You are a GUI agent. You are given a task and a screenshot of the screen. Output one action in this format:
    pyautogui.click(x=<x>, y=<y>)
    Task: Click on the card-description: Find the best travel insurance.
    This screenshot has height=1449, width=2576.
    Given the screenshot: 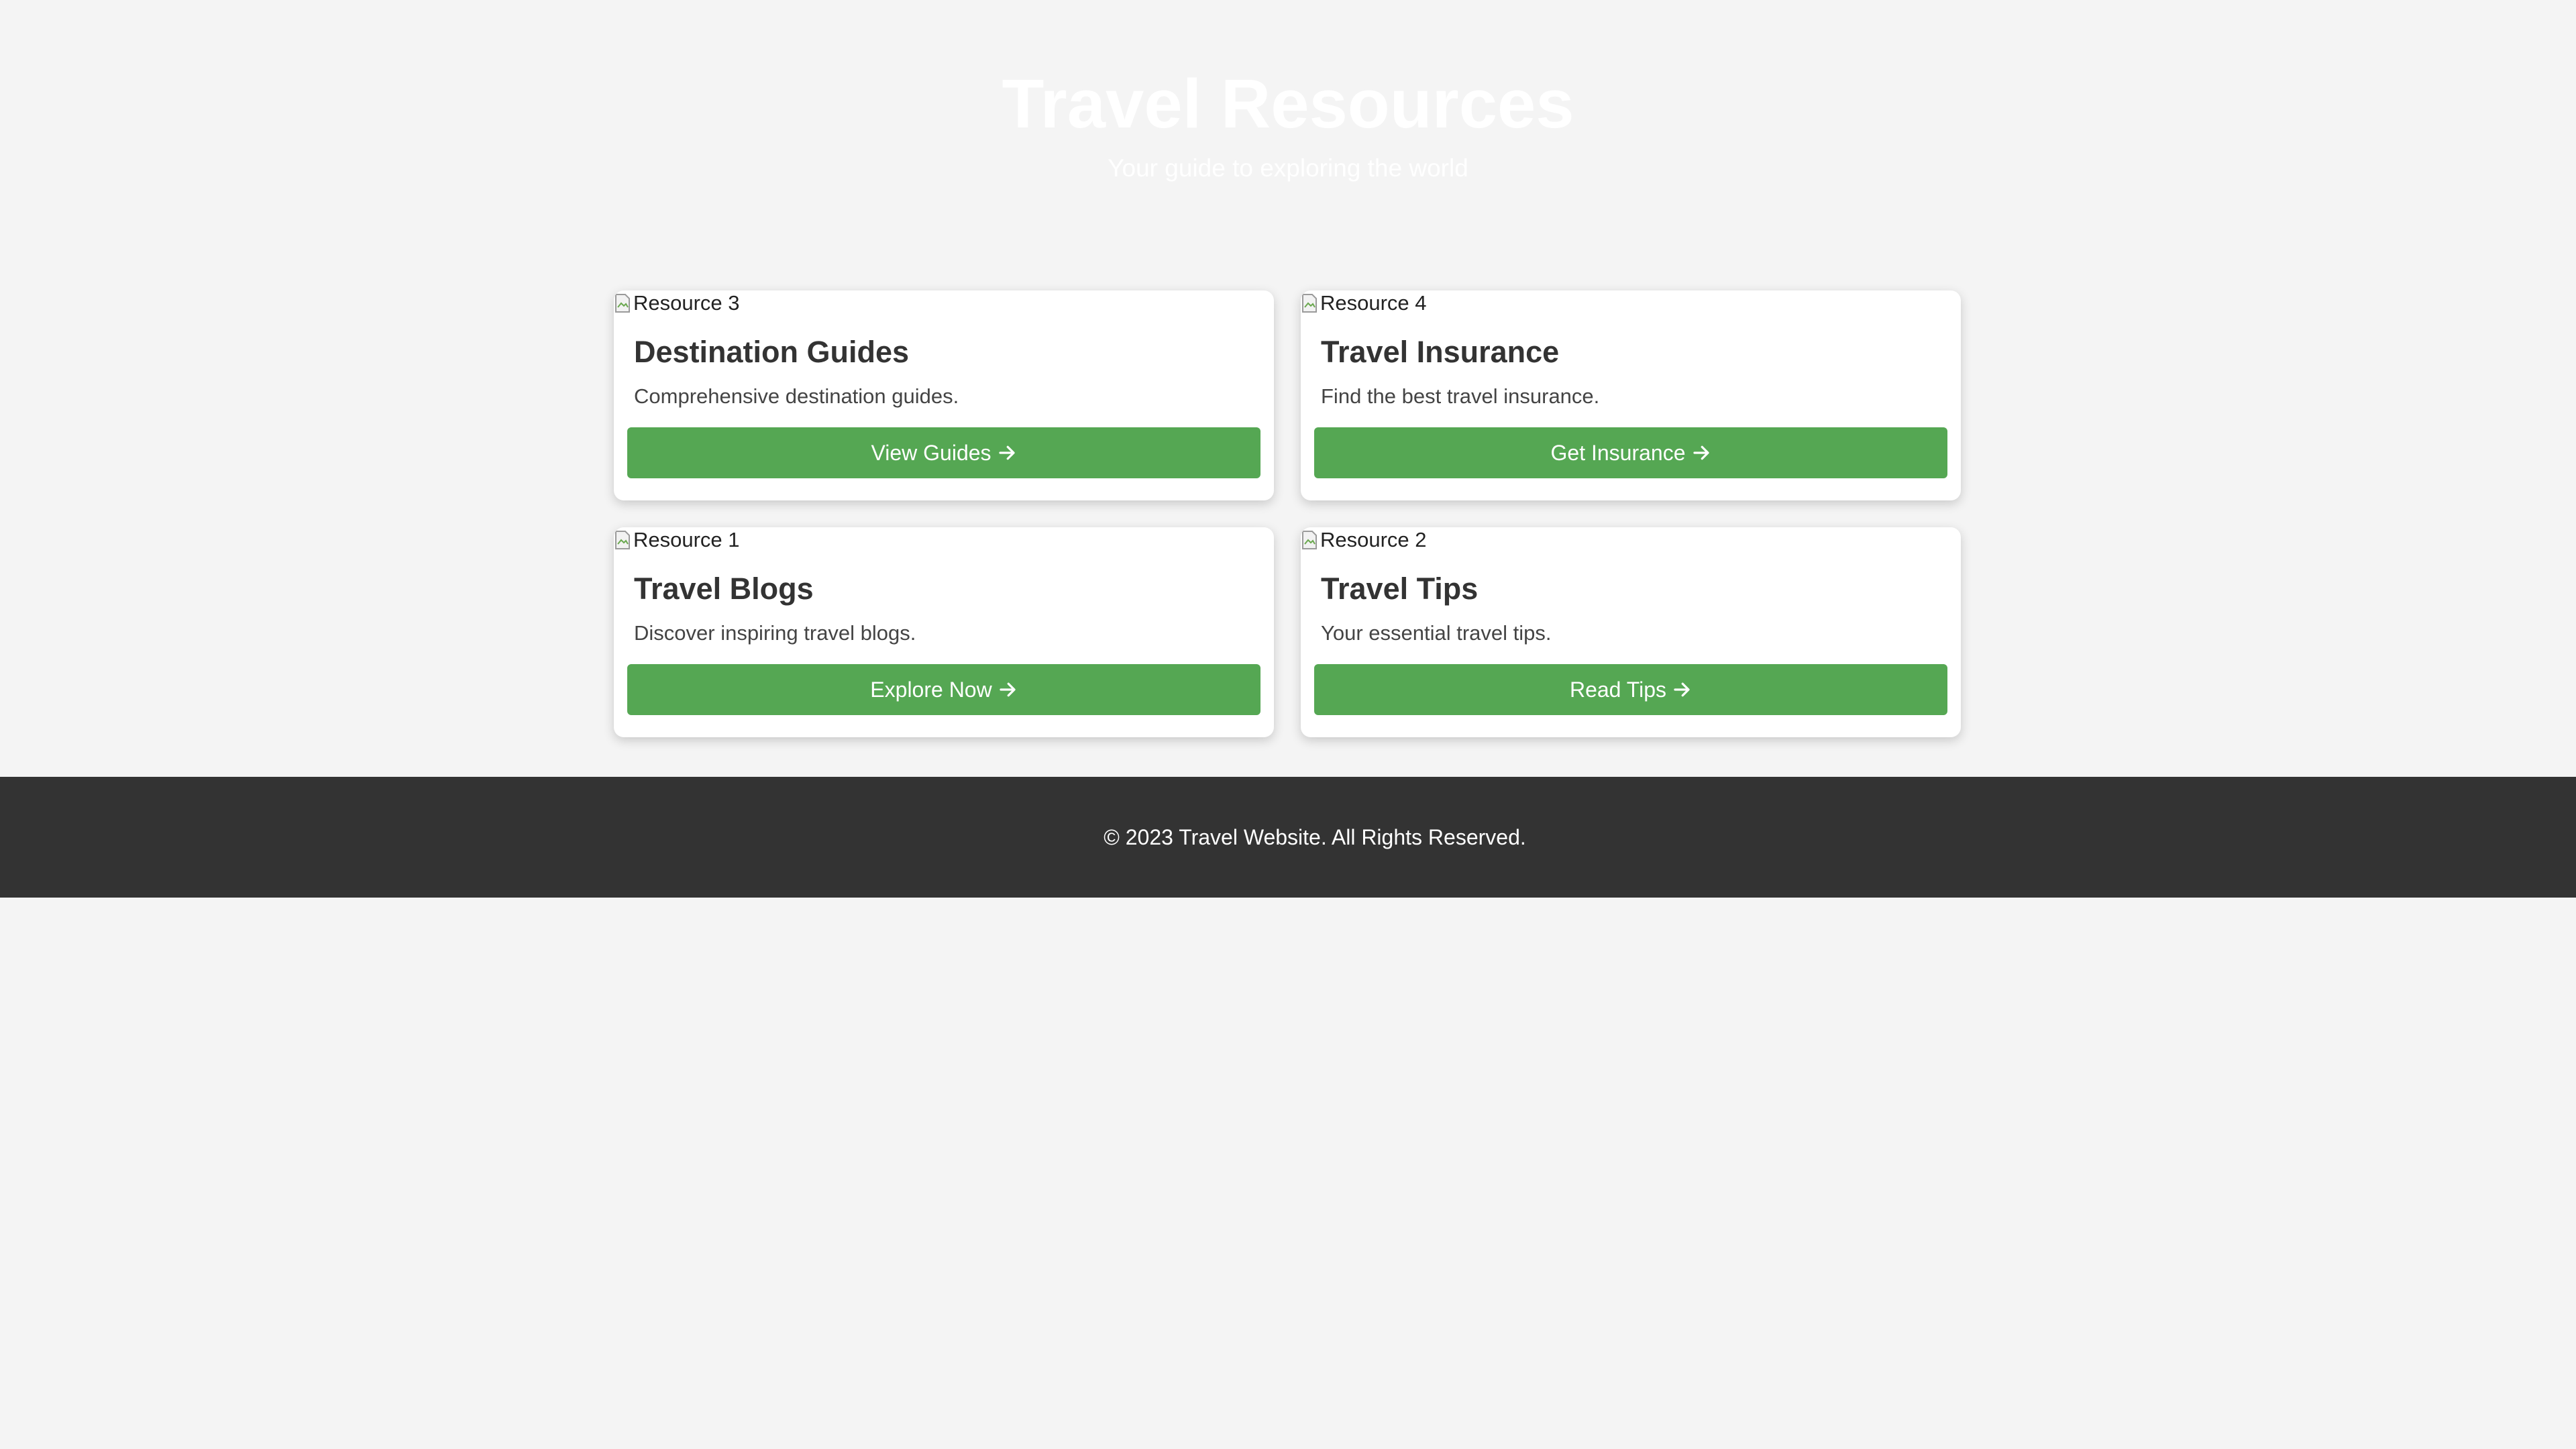 What is the action you would take?
    pyautogui.click(x=1460, y=396)
    